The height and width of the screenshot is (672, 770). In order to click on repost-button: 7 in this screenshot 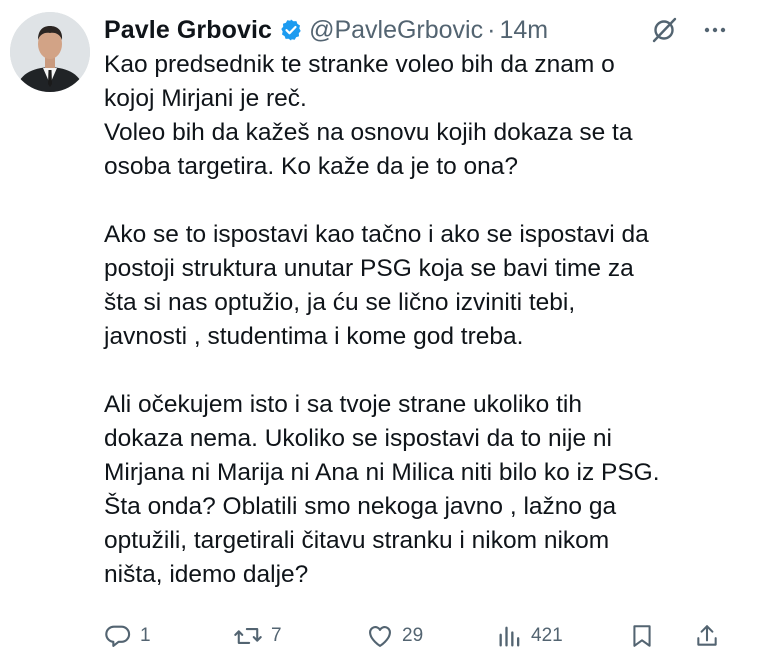, I will do `click(257, 636)`.